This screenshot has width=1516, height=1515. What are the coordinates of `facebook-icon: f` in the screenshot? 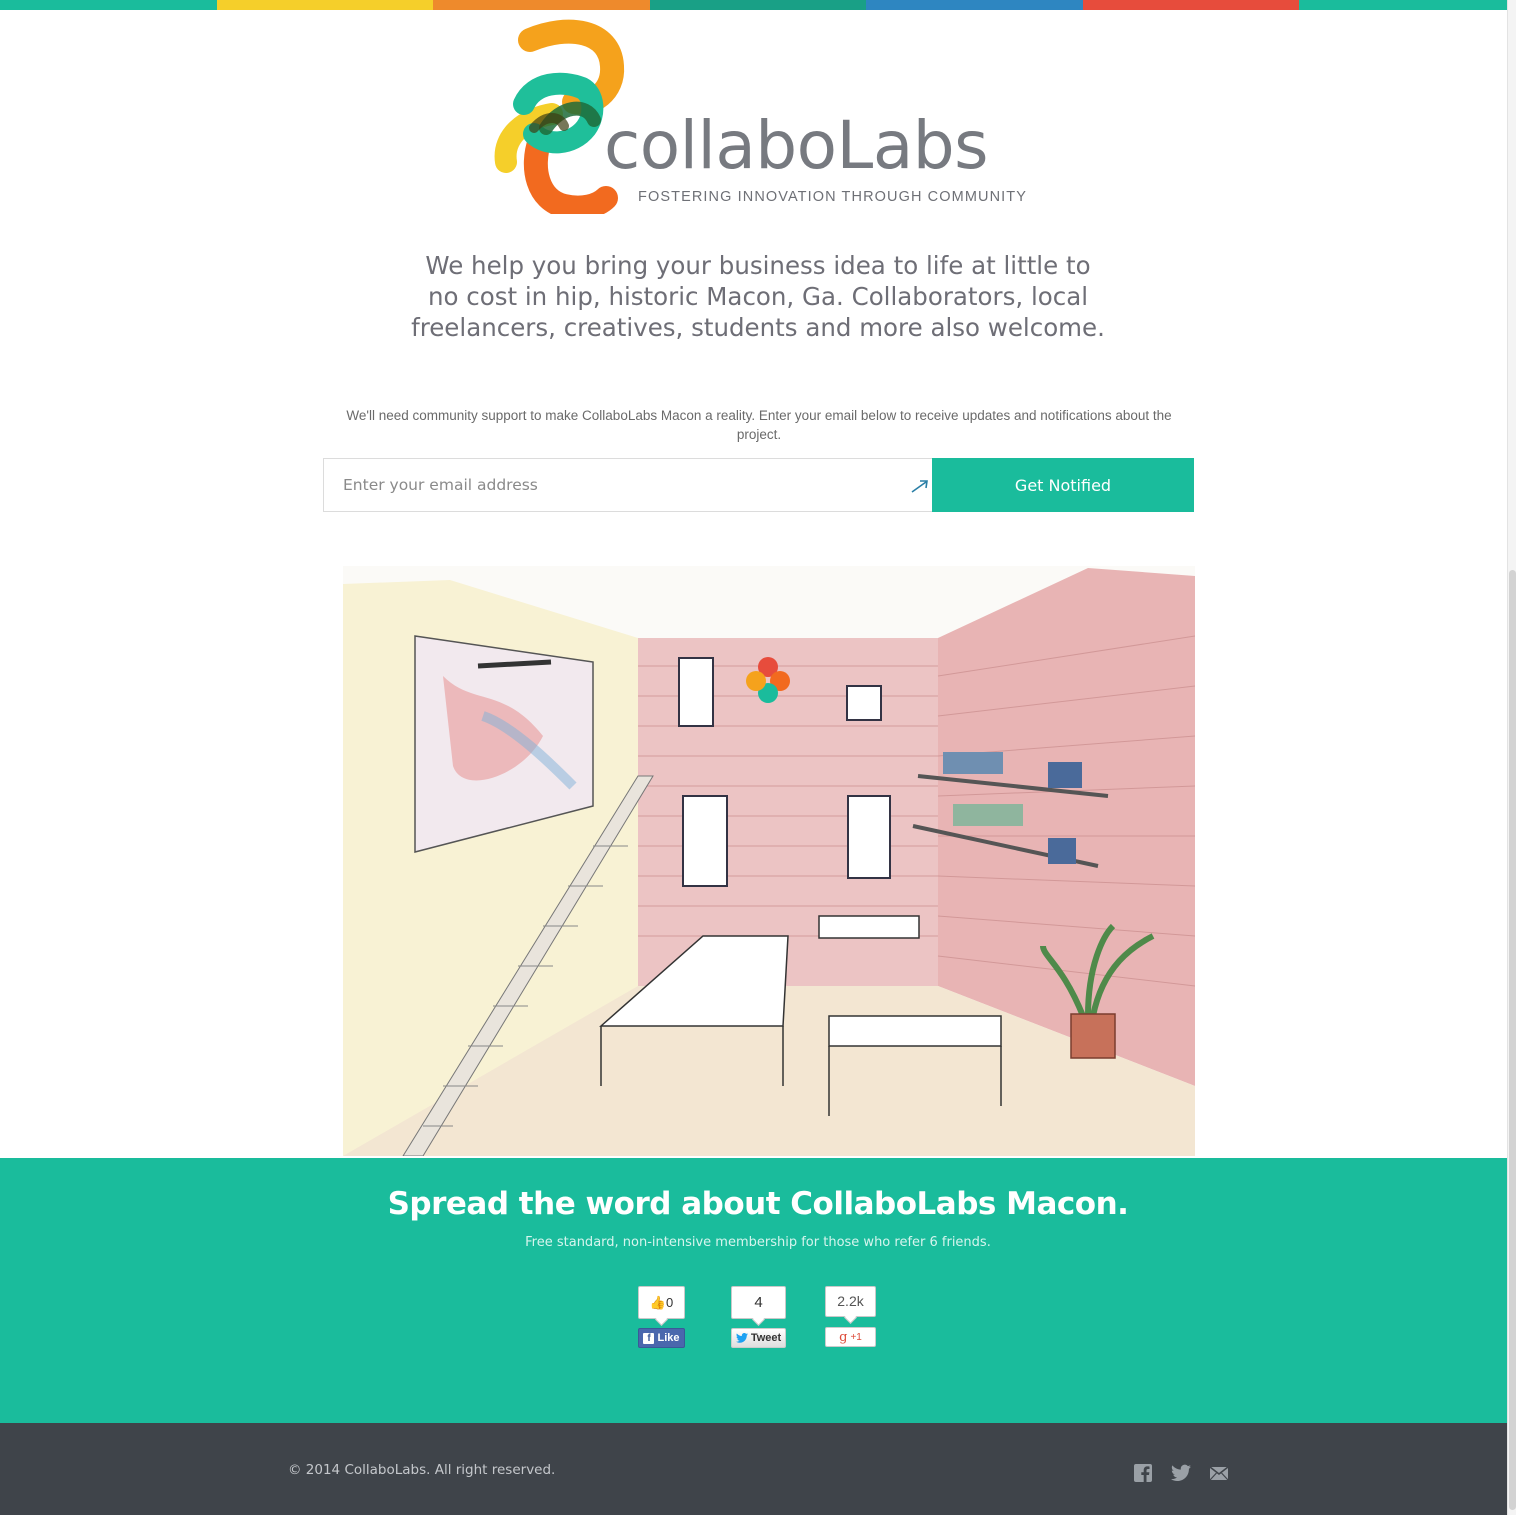 It's located at (649, 1338).